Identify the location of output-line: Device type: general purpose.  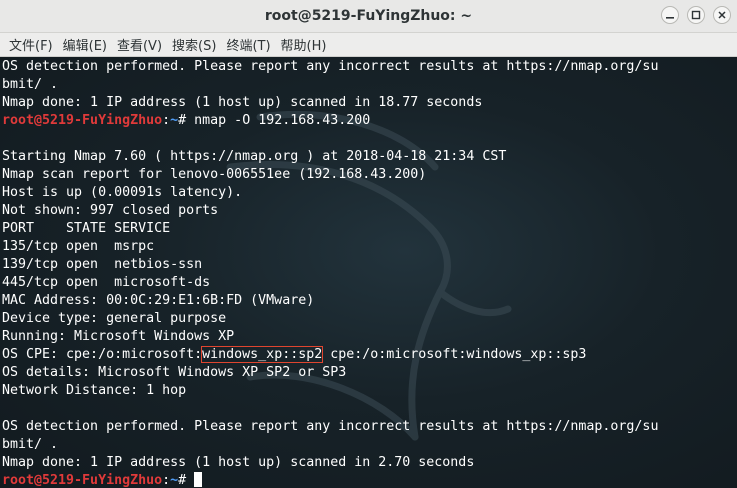
(114, 318).